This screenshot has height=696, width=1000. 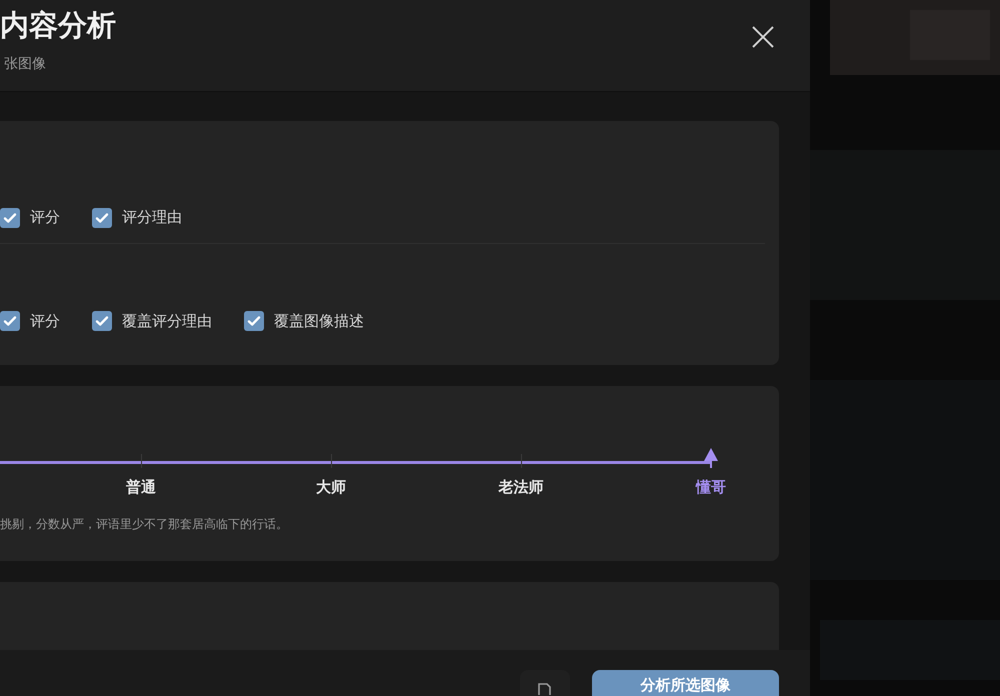 What do you see at coordinates (376, 472) in the screenshot?
I see `persona-slider: 普通 大师 老法师 懂哥` at bounding box center [376, 472].